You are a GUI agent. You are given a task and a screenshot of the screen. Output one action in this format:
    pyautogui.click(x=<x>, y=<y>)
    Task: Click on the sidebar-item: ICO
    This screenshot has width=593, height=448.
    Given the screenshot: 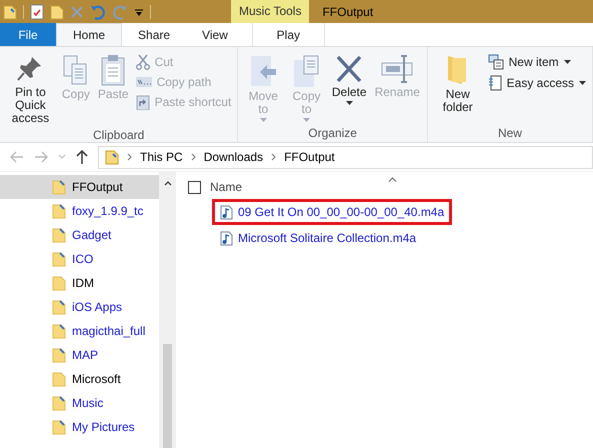 What is the action you would take?
    pyautogui.click(x=79, y=259)
    